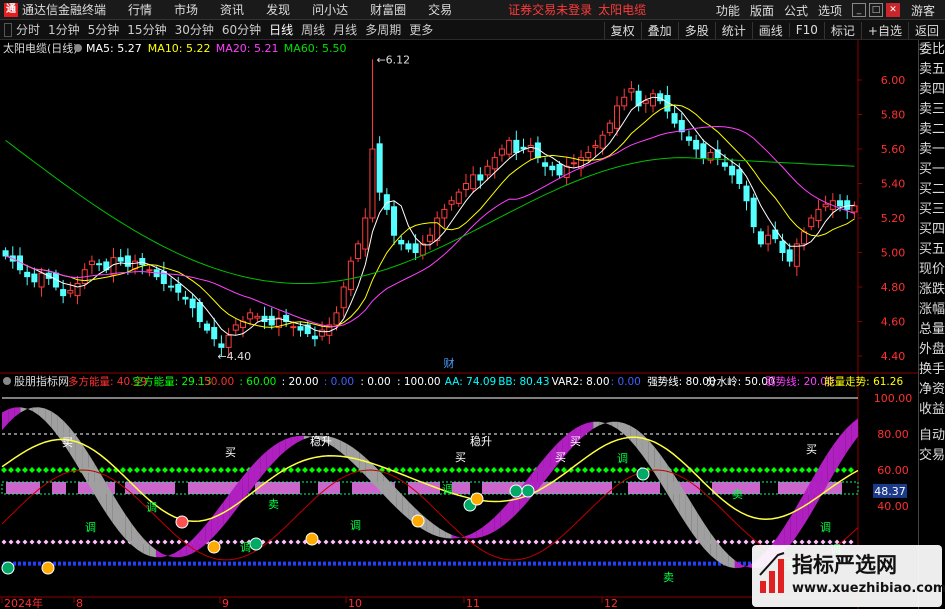 This screenshot has width=945, height=609. I want to click on menu-item-5: 财富圈, so click(388, 9).